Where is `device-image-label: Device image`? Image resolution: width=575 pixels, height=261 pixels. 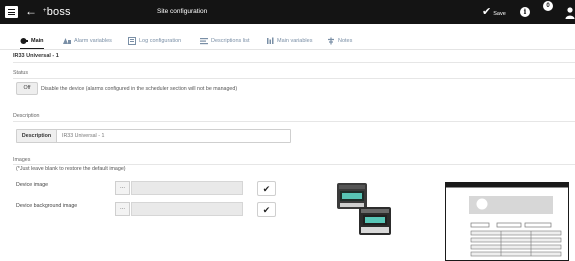
device-image-label: Device image is located at coordinates (32, 185).